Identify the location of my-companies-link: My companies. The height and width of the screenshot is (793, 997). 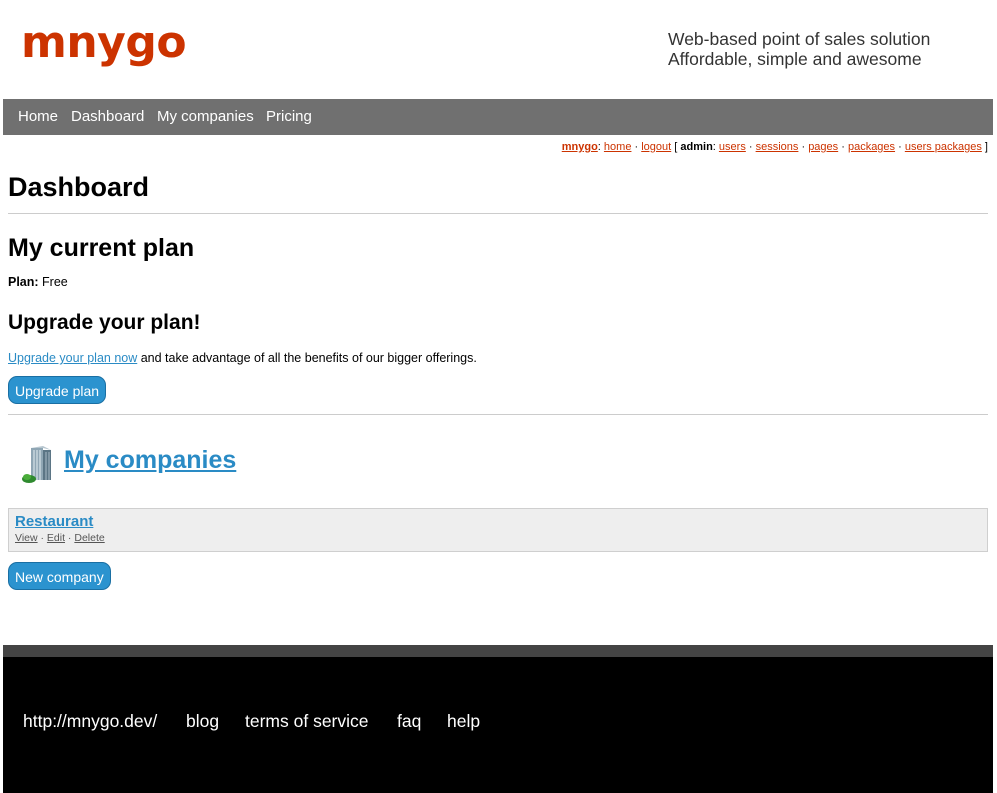
(150, 460).